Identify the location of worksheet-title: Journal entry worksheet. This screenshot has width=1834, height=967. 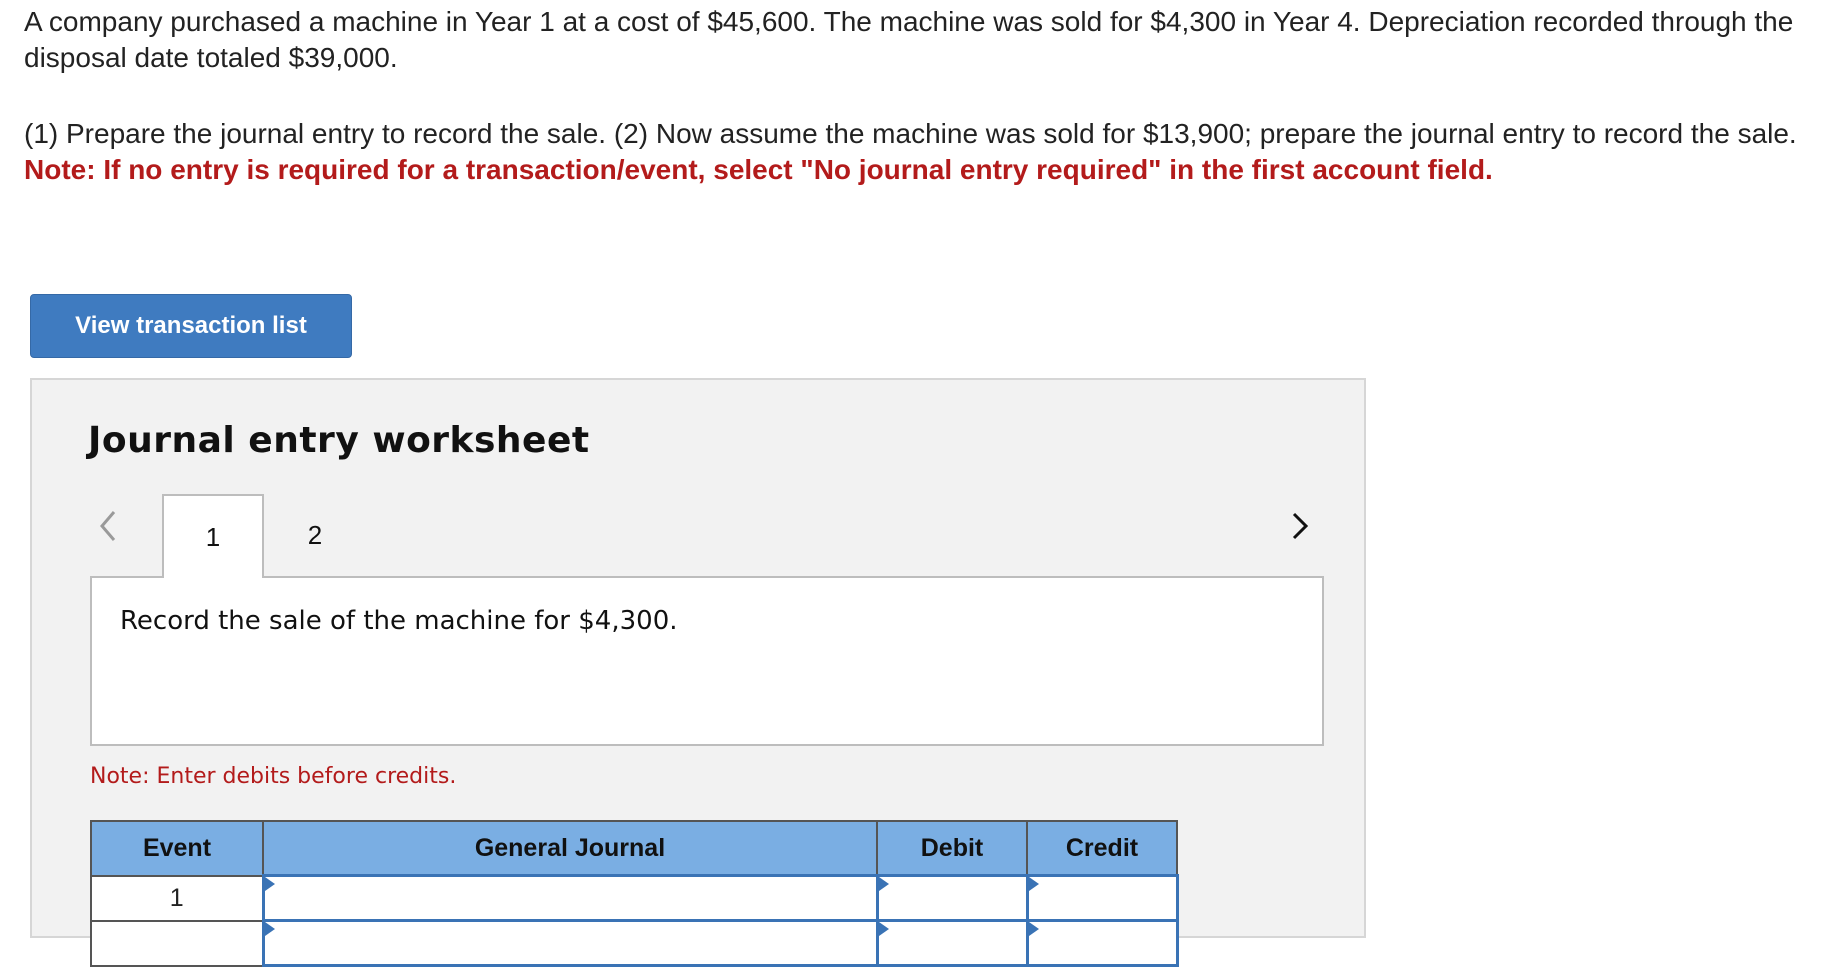
(339, 440).